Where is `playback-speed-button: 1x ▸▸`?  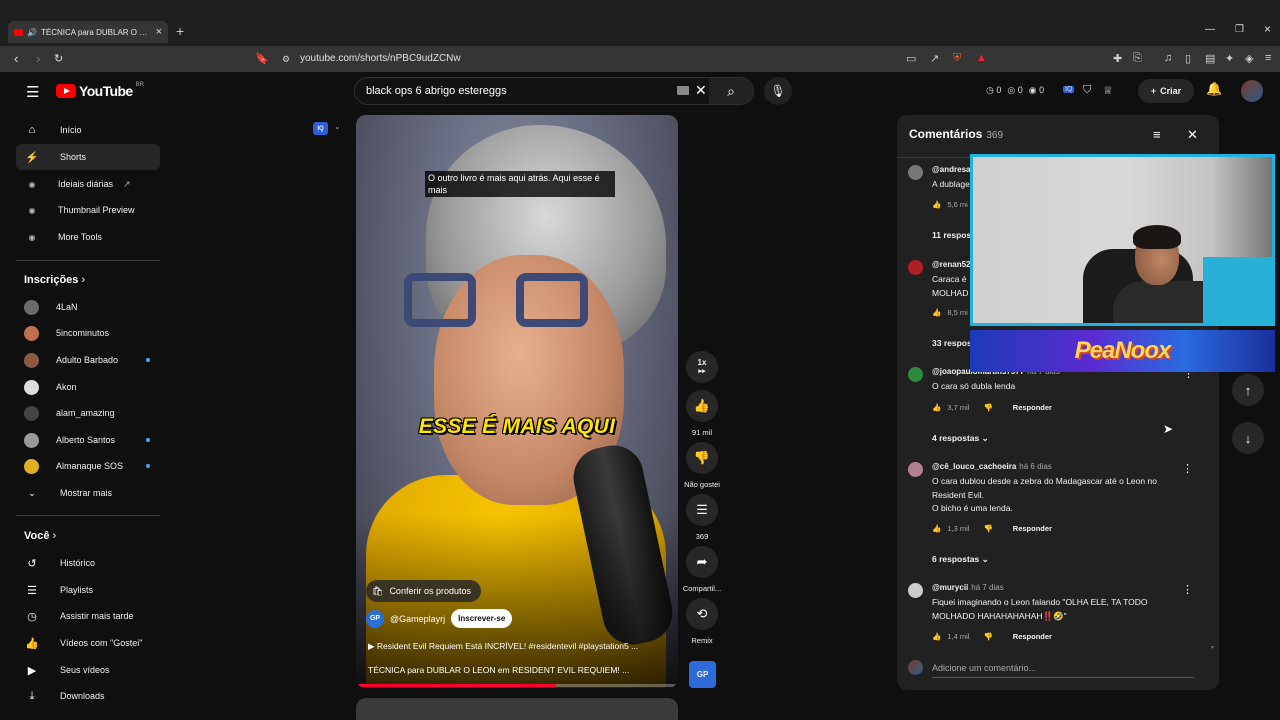 playback-speed-button: 1x ▸▸ is located at coordinates (702, 367).